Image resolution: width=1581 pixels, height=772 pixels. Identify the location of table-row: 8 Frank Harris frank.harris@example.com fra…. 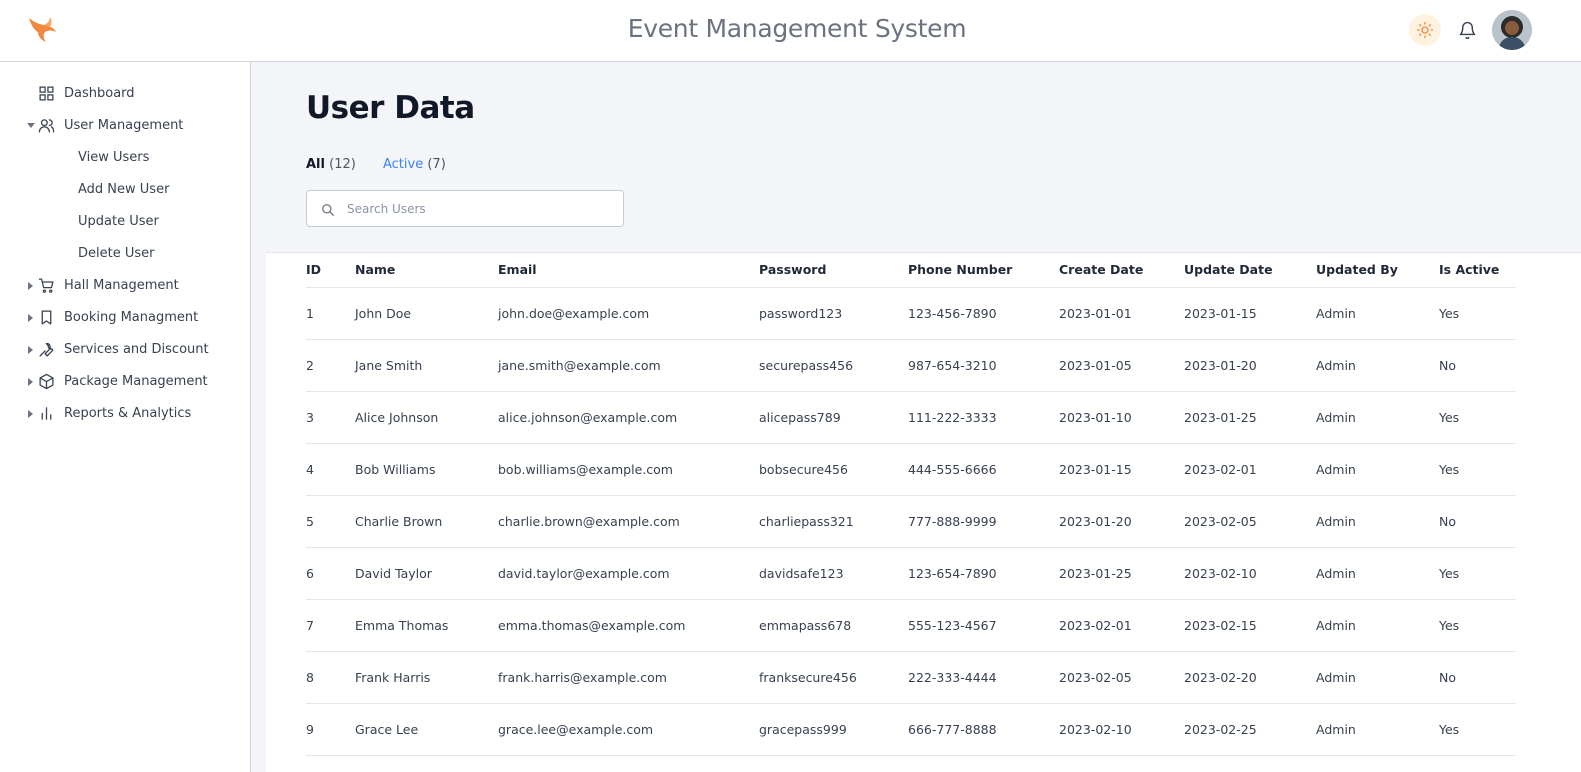
(911, 677).